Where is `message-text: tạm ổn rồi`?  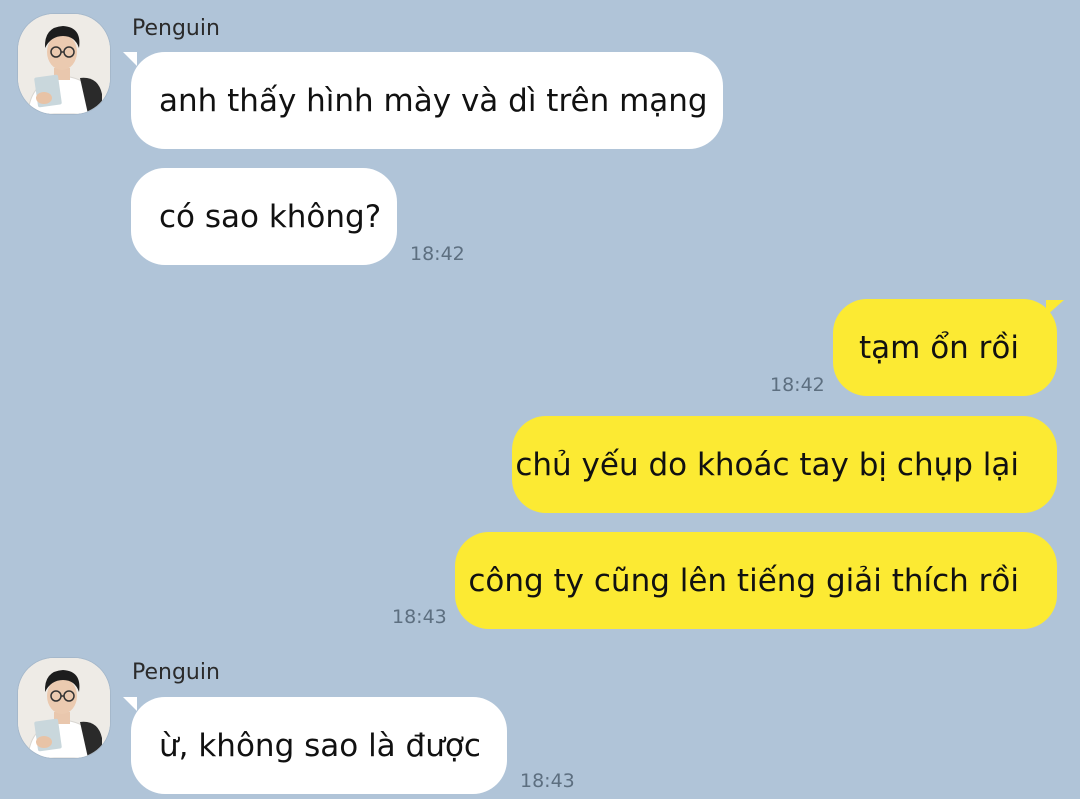 message-text: tạm ổn rồi is located at coordinates (939, 347).